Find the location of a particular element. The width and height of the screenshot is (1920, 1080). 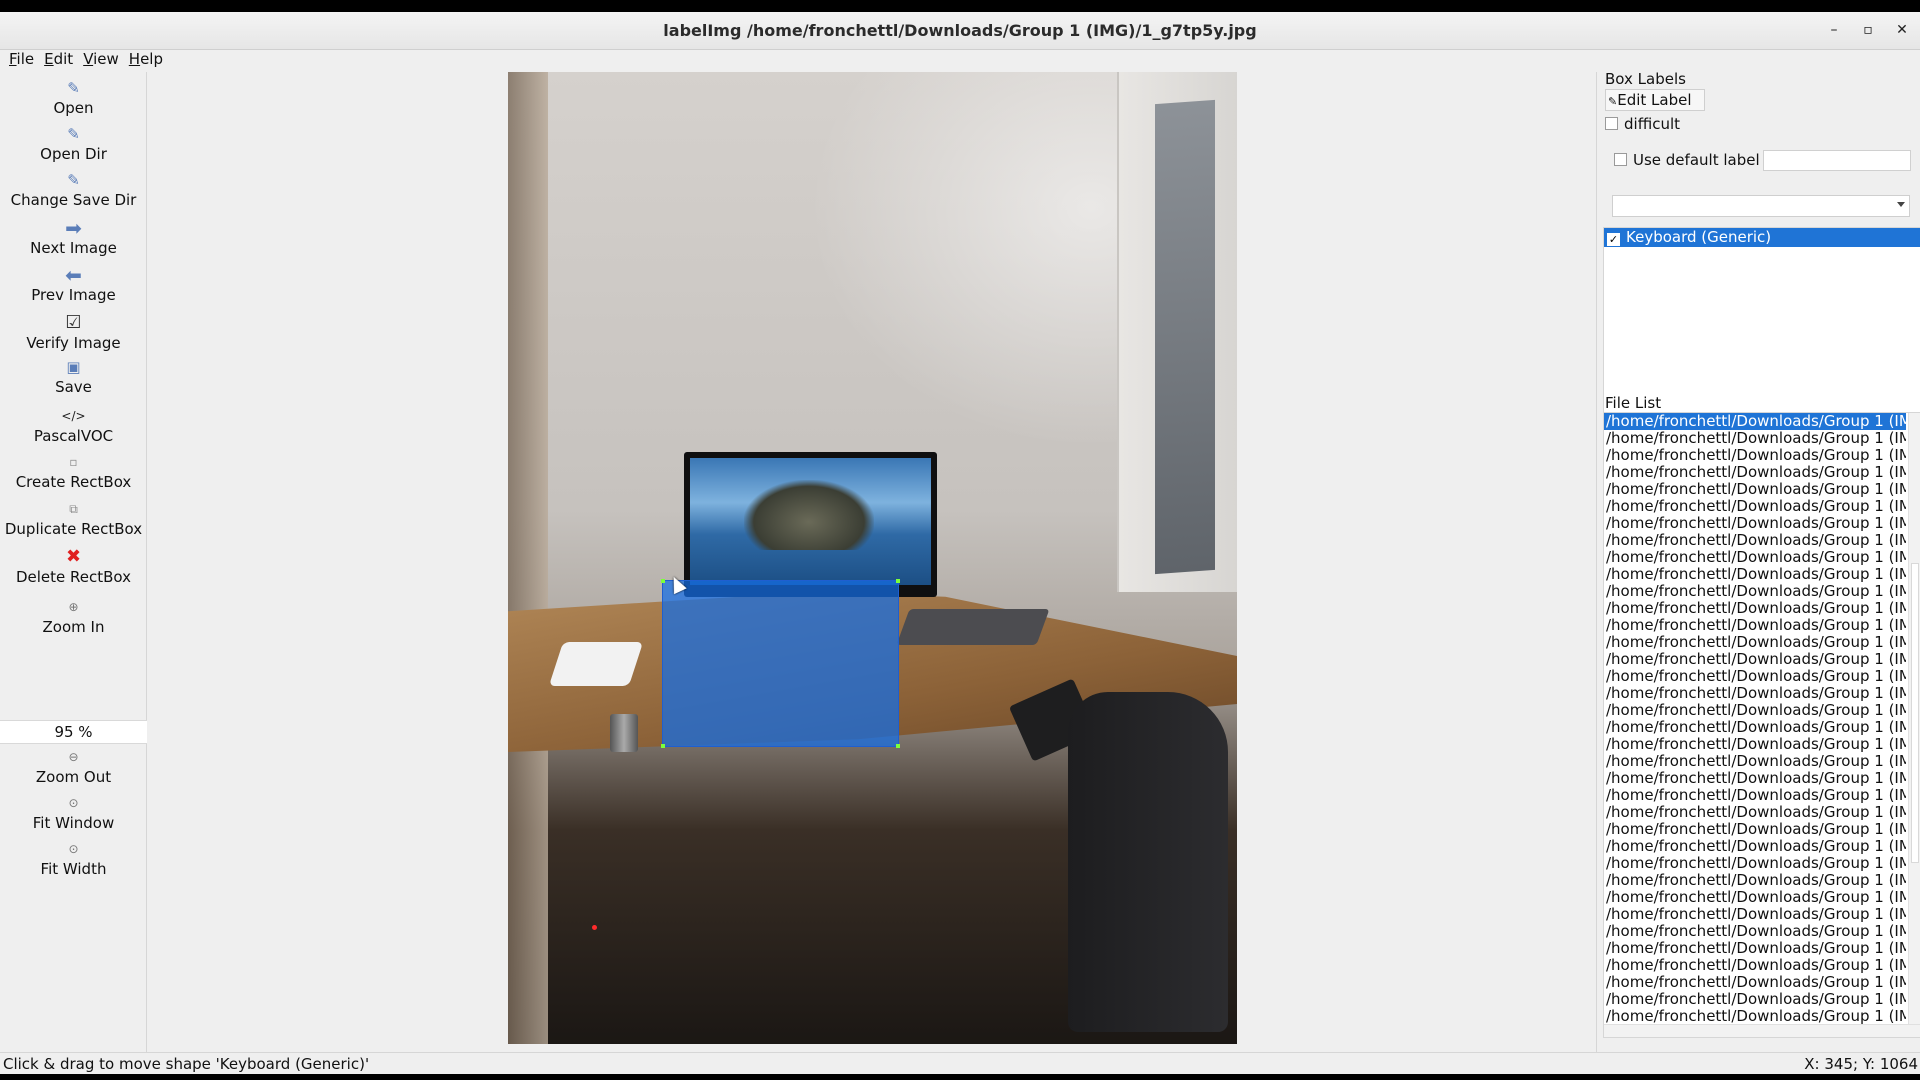

zoom-in-button: ⊕ Zoom In is located at coordinates (73, 617).